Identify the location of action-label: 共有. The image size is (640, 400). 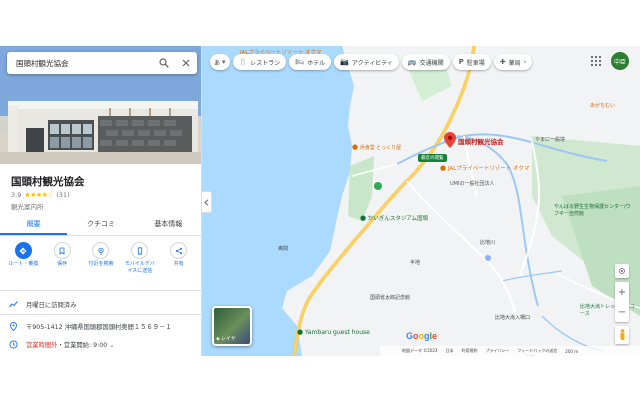
(178, 264).